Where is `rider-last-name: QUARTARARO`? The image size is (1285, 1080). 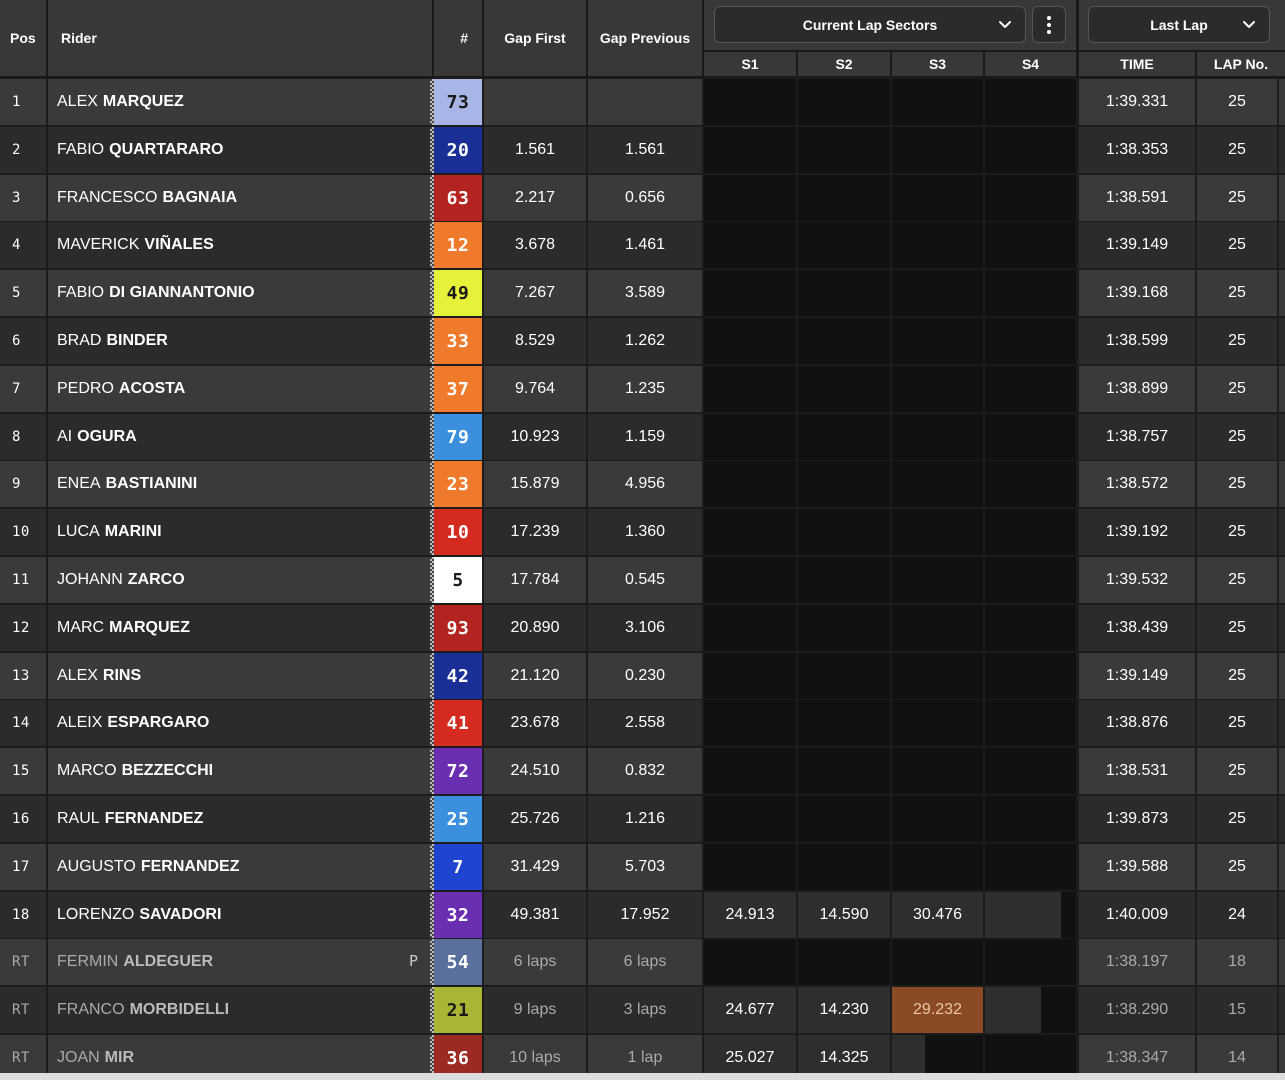
rider-last-name: QUARTARARO is located at coordinates (166, 149).